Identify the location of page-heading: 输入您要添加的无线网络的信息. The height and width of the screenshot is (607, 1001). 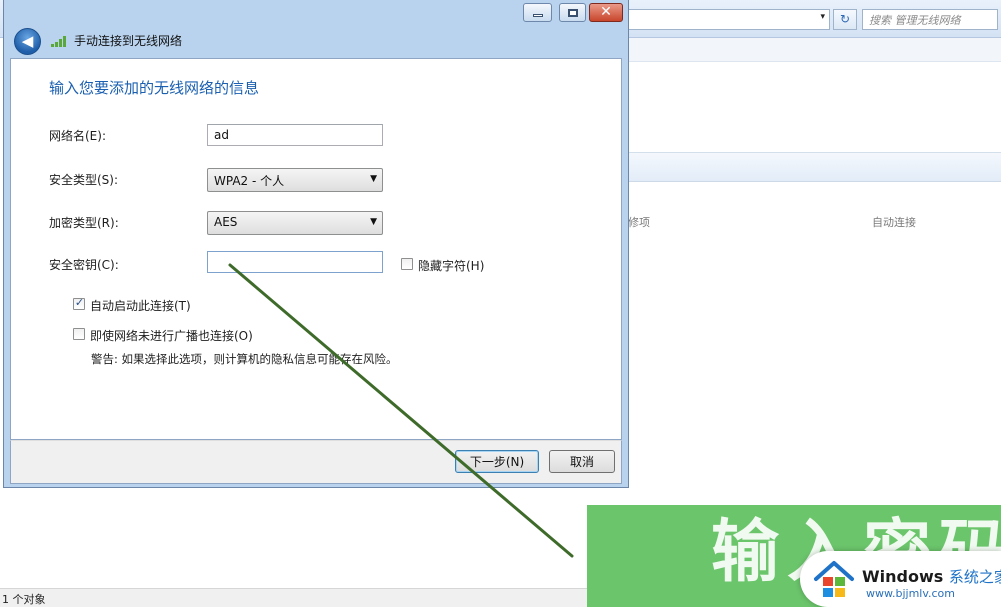
(154, 88).